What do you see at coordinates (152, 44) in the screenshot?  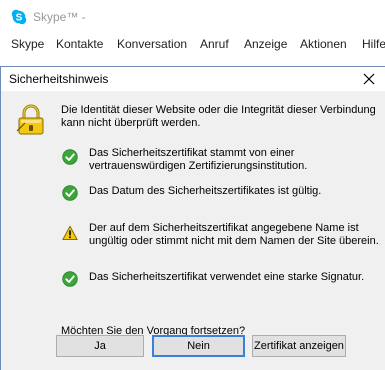 I see `menu-item-konversation: Konversation` at bounding box center [152, 44].